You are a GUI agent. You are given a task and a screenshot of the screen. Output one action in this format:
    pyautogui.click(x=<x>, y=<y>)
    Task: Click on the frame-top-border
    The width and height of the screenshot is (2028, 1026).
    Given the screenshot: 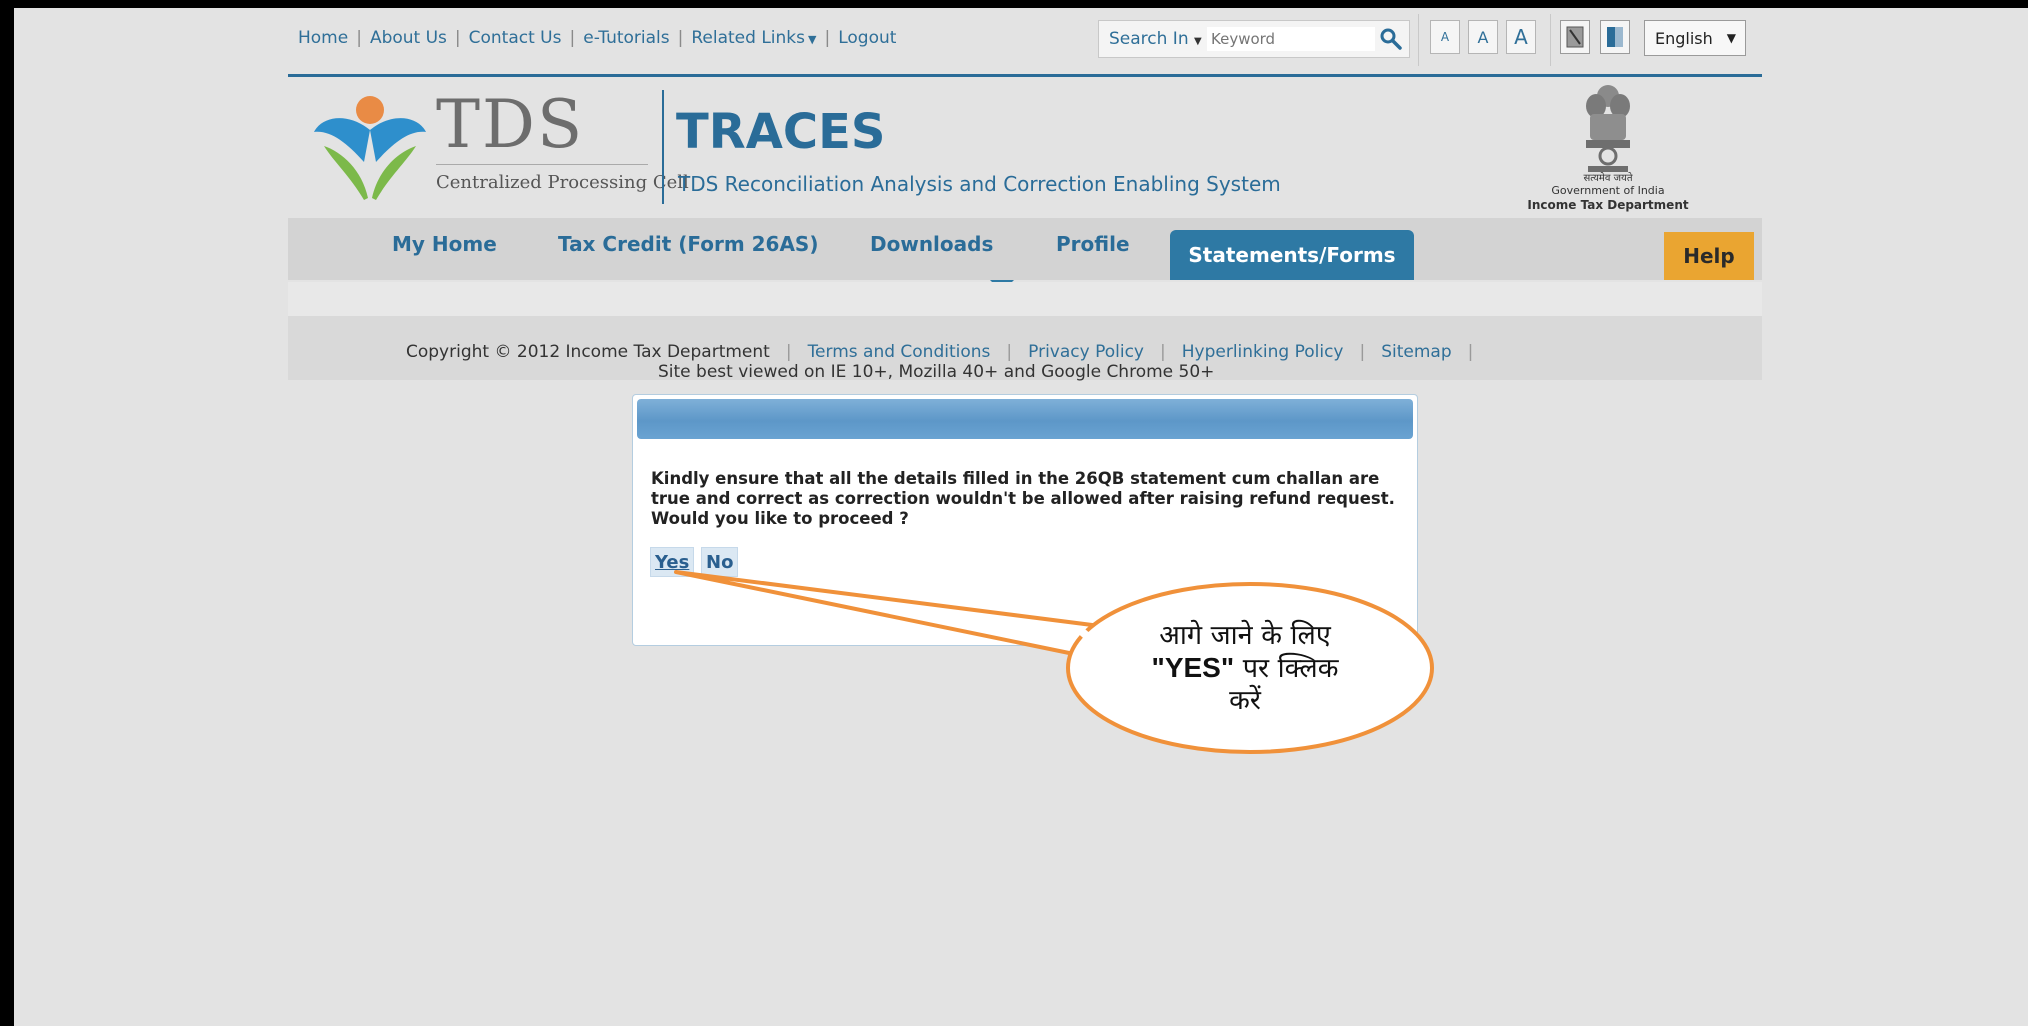 What is the action you would take?
    pyautogui.click(x=1014, y=4)
    